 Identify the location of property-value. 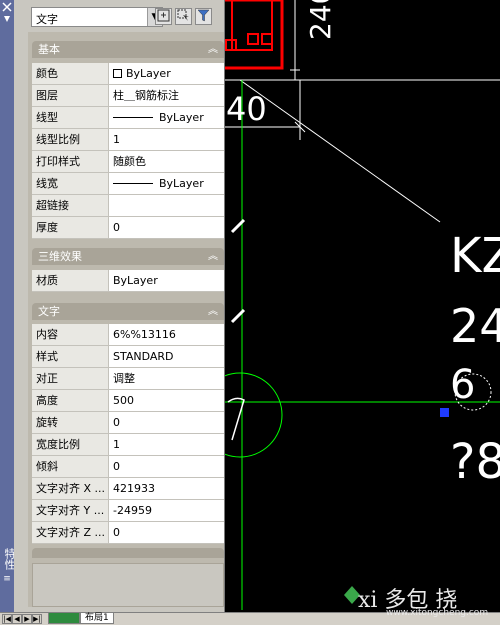
(168, 205).